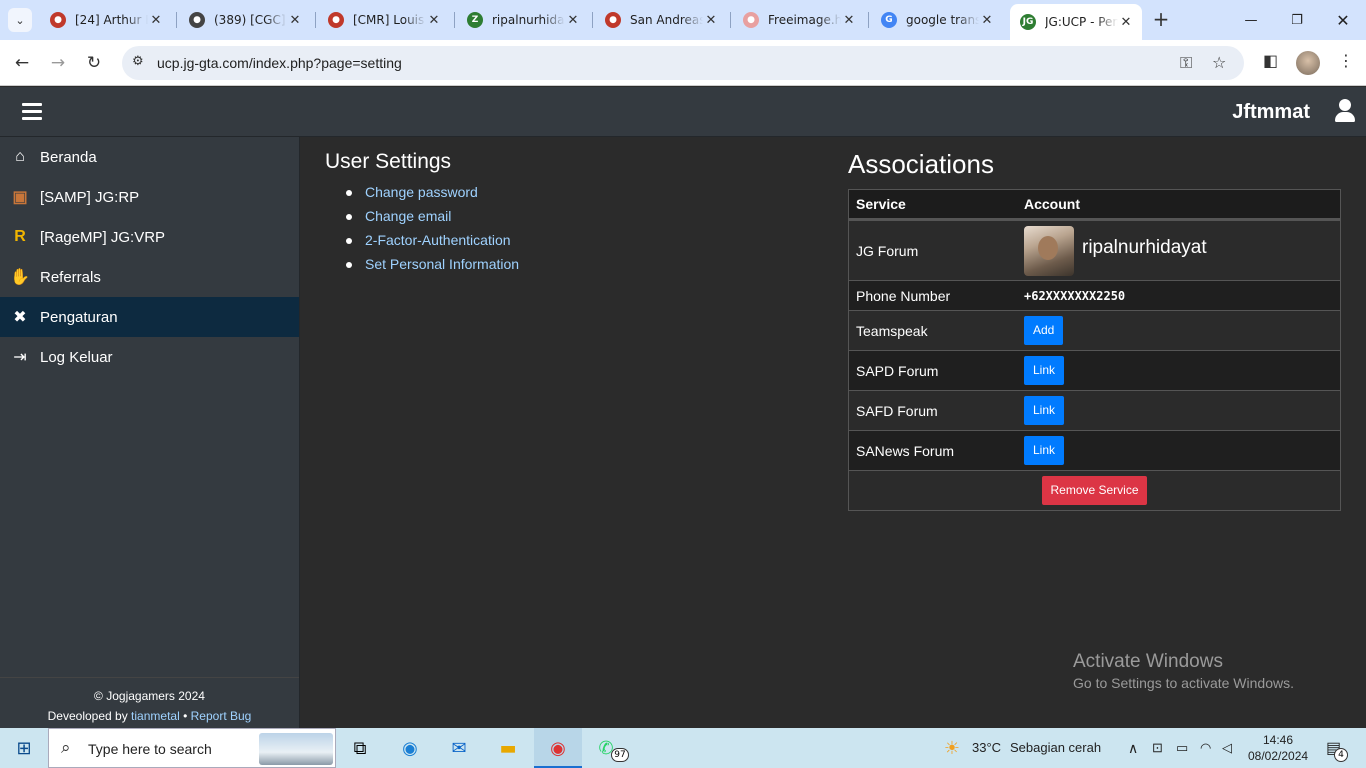 Image resolution: width=1366 pixels, height=768 pixels. Describe the element at coordinates (881, 204) in the screenshot. I see `service-header: Service` at that location.